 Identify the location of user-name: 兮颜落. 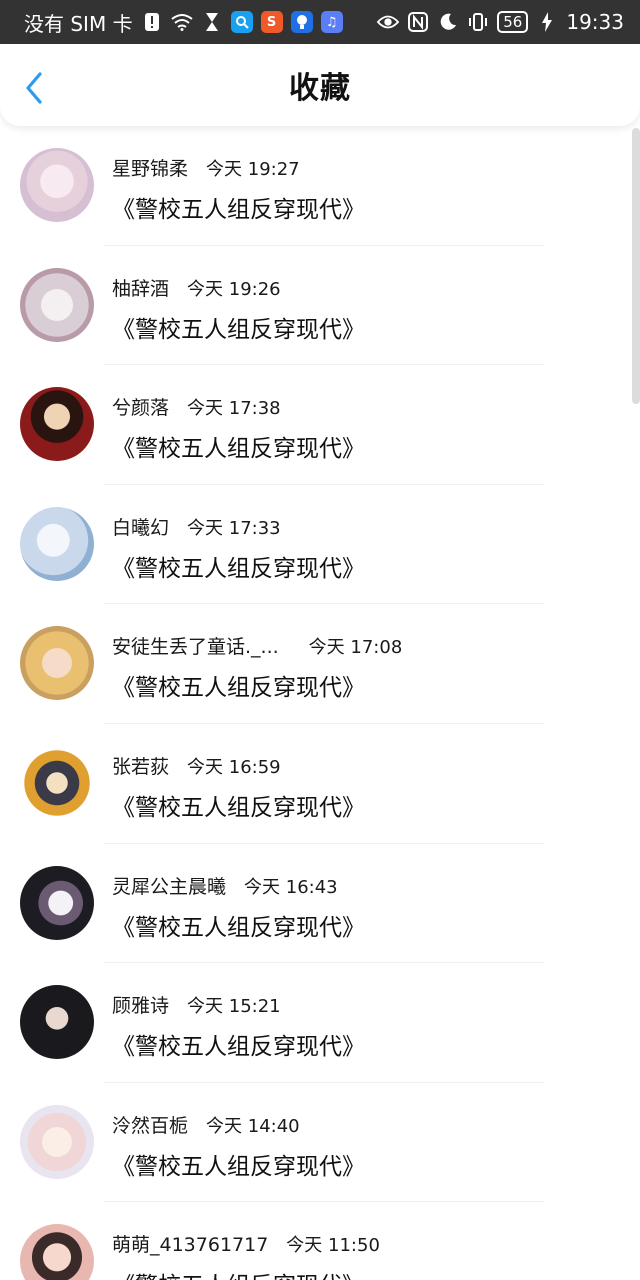
(140, 406).